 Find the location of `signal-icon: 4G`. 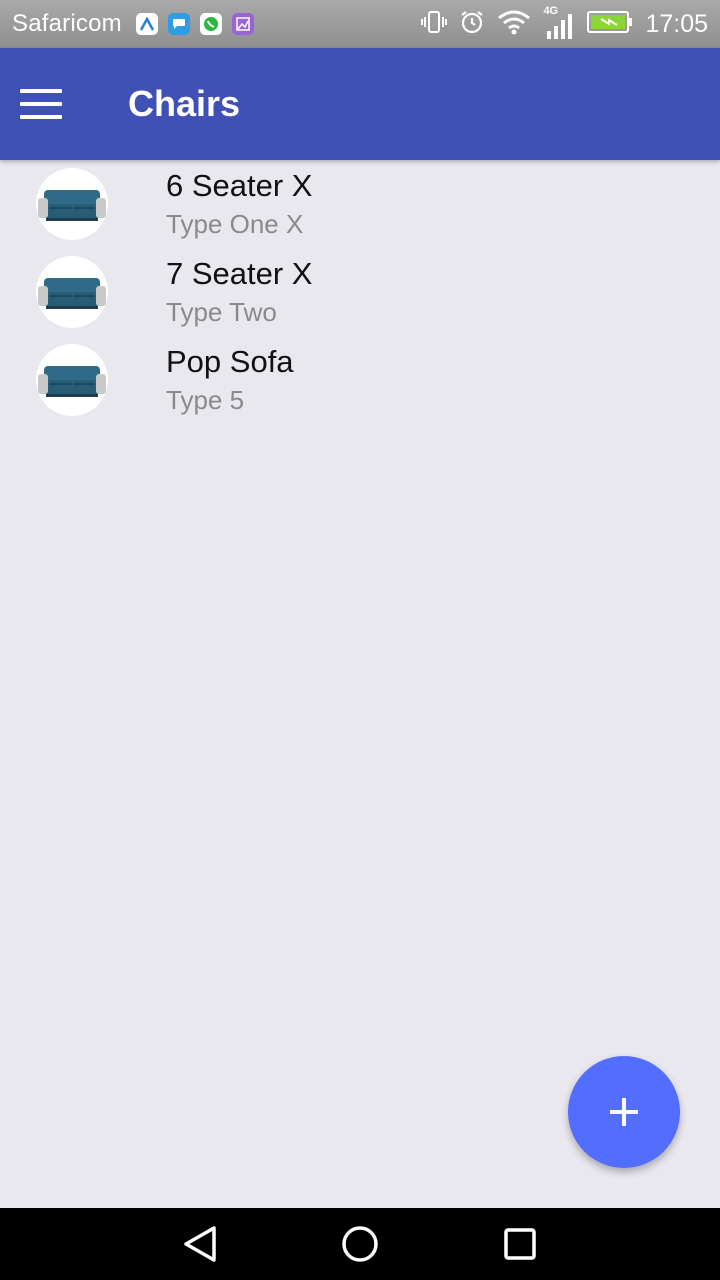

signal-icon: 4G is located at coordinates (559, 22).